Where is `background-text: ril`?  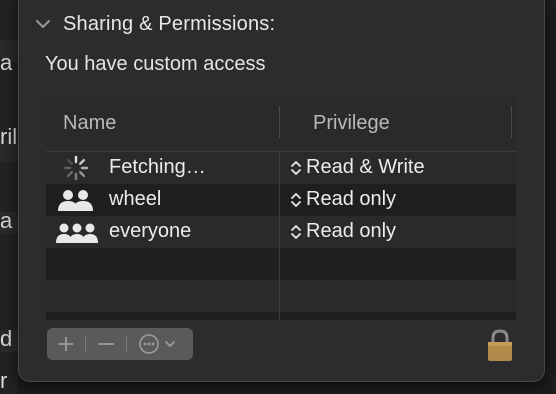
background-text: ril is located at coordinates (9, 136).